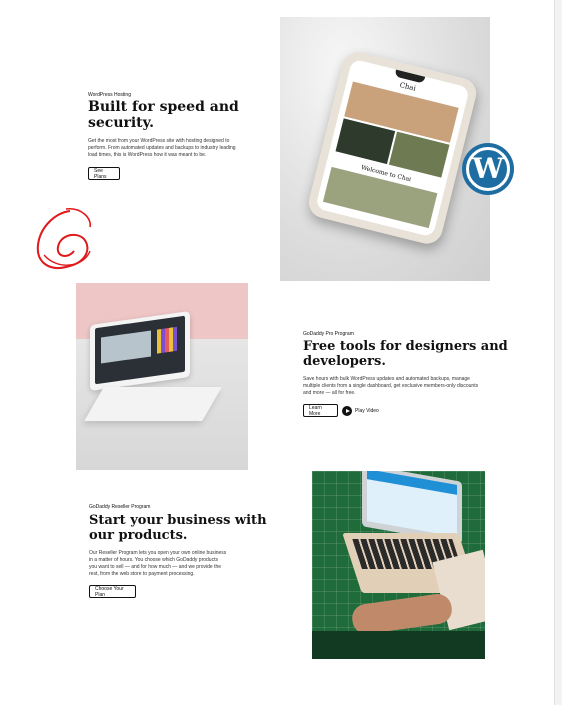  What do you see at coordinates (112, 591) in the screenshot?
I see `choose-your-plan-button: Choose Your Plan` at bounding box center [112, 591].